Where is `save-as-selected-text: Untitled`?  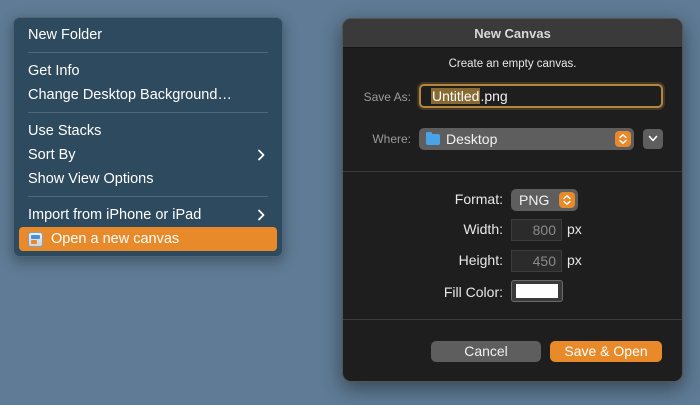 save-as-selected-text: Untitled is located at coordinates (456, 96).